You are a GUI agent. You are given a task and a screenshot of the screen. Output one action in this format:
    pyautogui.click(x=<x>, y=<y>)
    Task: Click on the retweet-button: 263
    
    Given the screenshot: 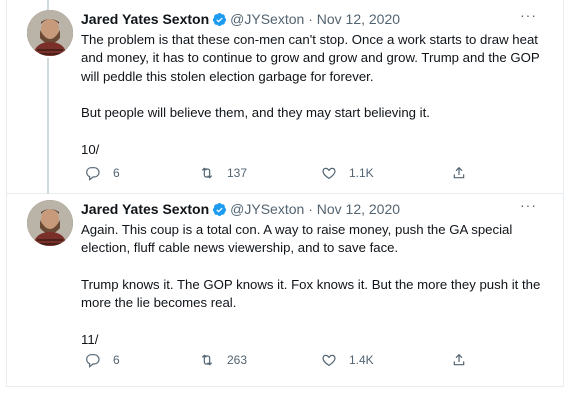 What is the action you would take?
    pyautogui.click(x=223, y=360)
    